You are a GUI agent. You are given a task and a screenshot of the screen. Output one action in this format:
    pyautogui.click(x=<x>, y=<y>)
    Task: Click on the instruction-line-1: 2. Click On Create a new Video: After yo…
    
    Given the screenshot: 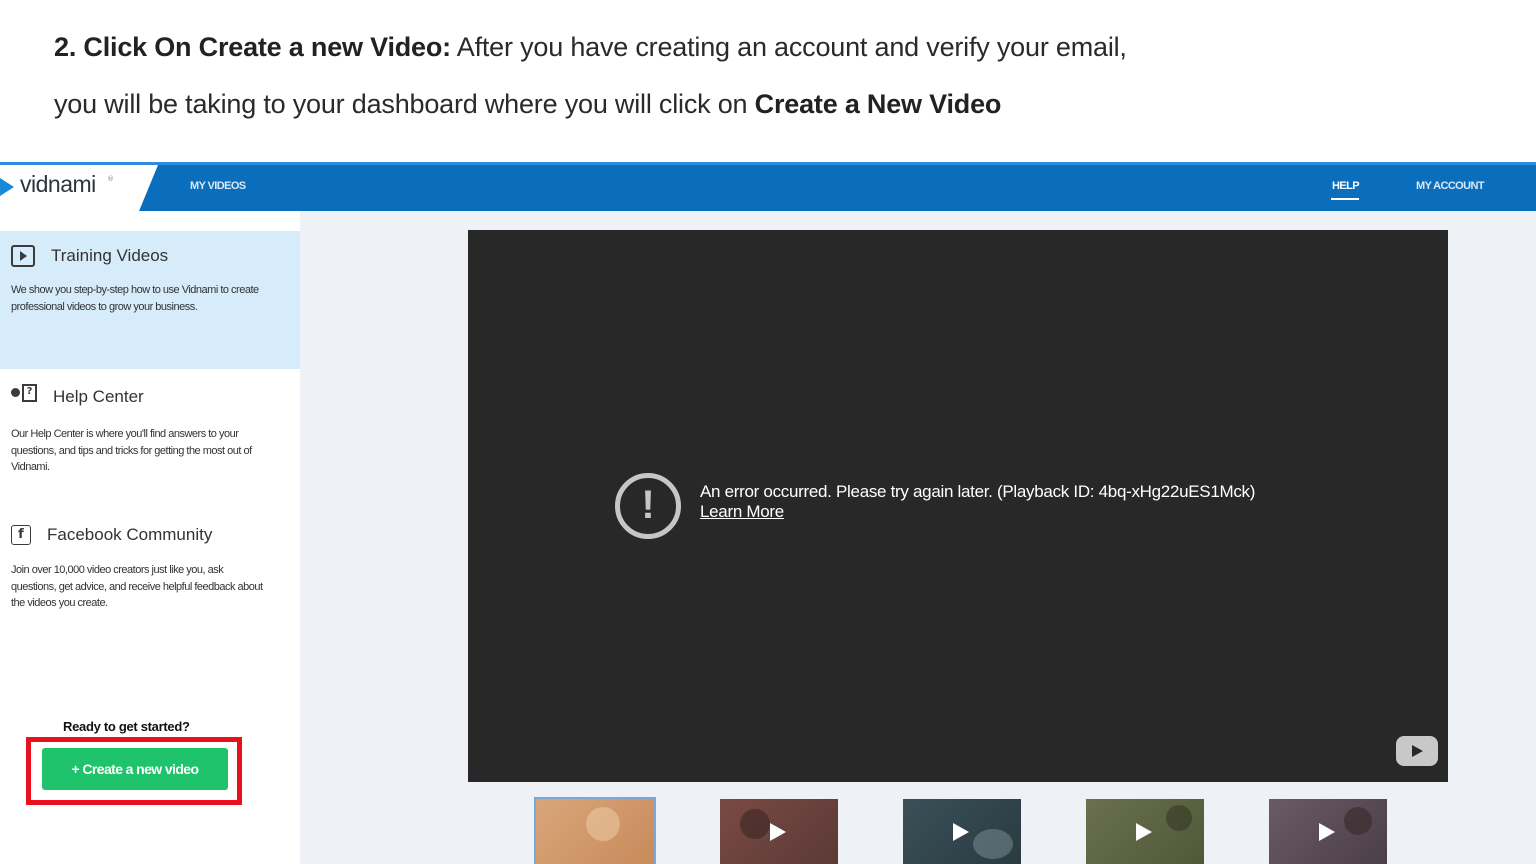 What is the action you would take?
    pyautogui.click(x=590, y=47)
    